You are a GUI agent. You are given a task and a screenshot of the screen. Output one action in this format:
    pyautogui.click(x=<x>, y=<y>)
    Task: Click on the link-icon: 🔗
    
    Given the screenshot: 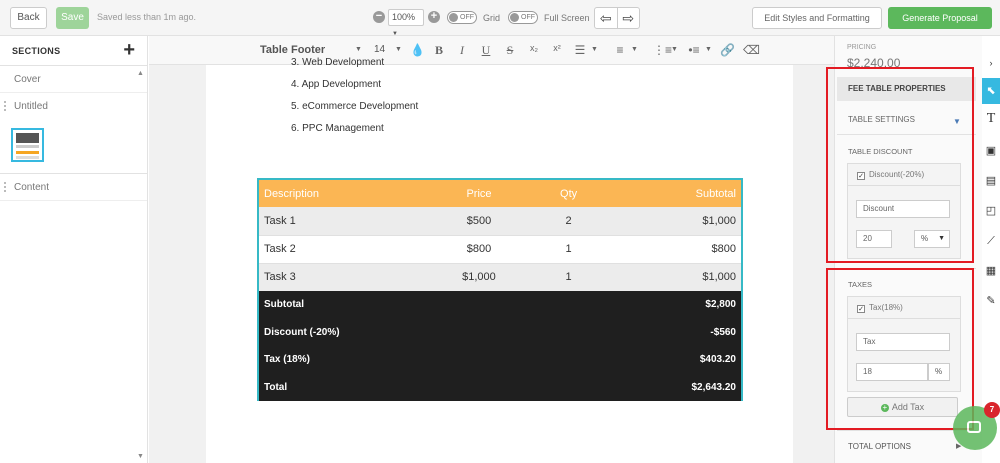 What is the action you would take?
    pyautogui.click(x=727, y=50)
    